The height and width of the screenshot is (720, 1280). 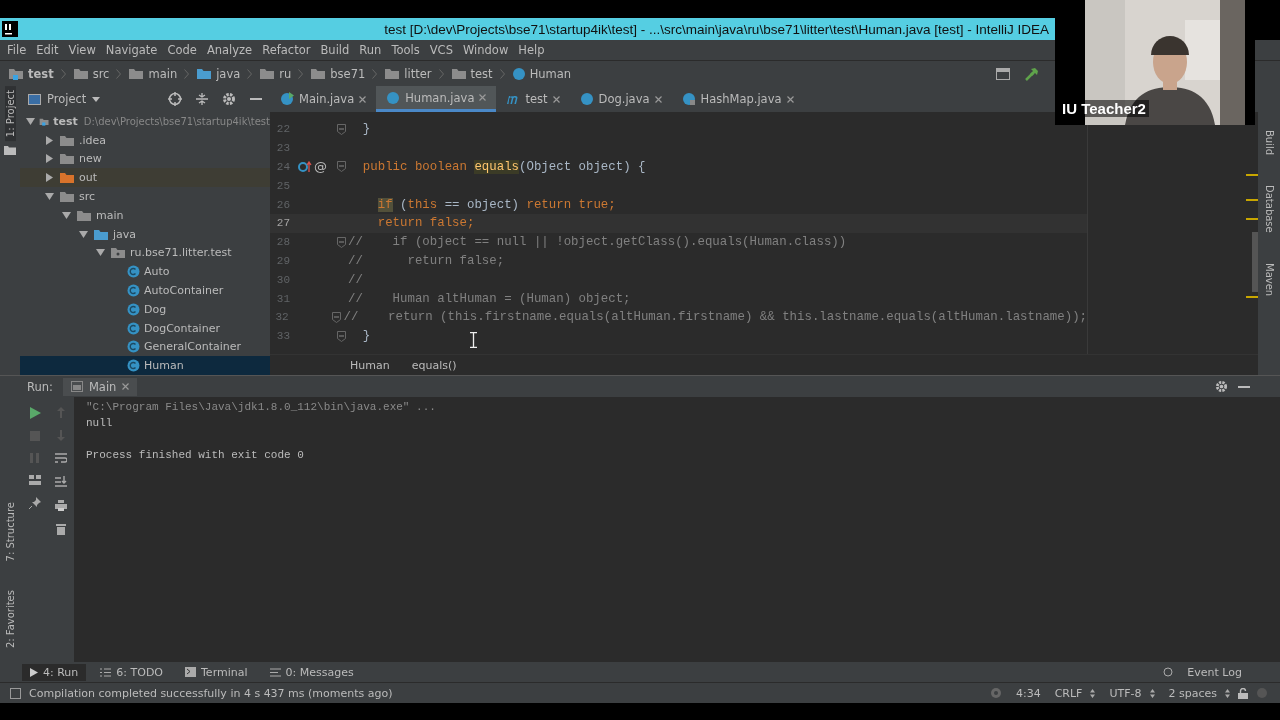 What do you see at coordinates (1214, 672) in the screenshot?
I see `event-log-tab: Event Log` at bounding box center [1214, 672].